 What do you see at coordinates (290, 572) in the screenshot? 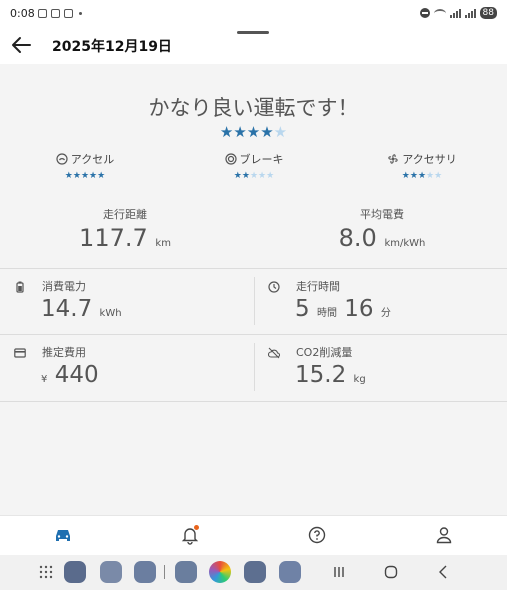
I see `messenger-app-icon` at bounding box center [290, 572].